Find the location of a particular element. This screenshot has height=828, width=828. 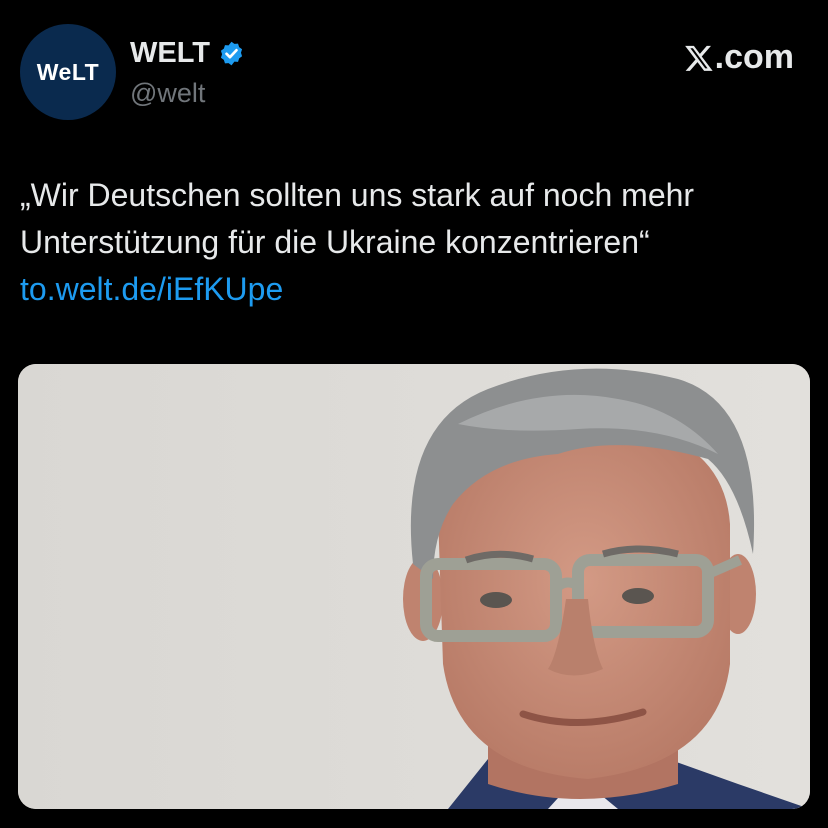

avatar-logo-text: WeLT is located at coordinates (68, 71).